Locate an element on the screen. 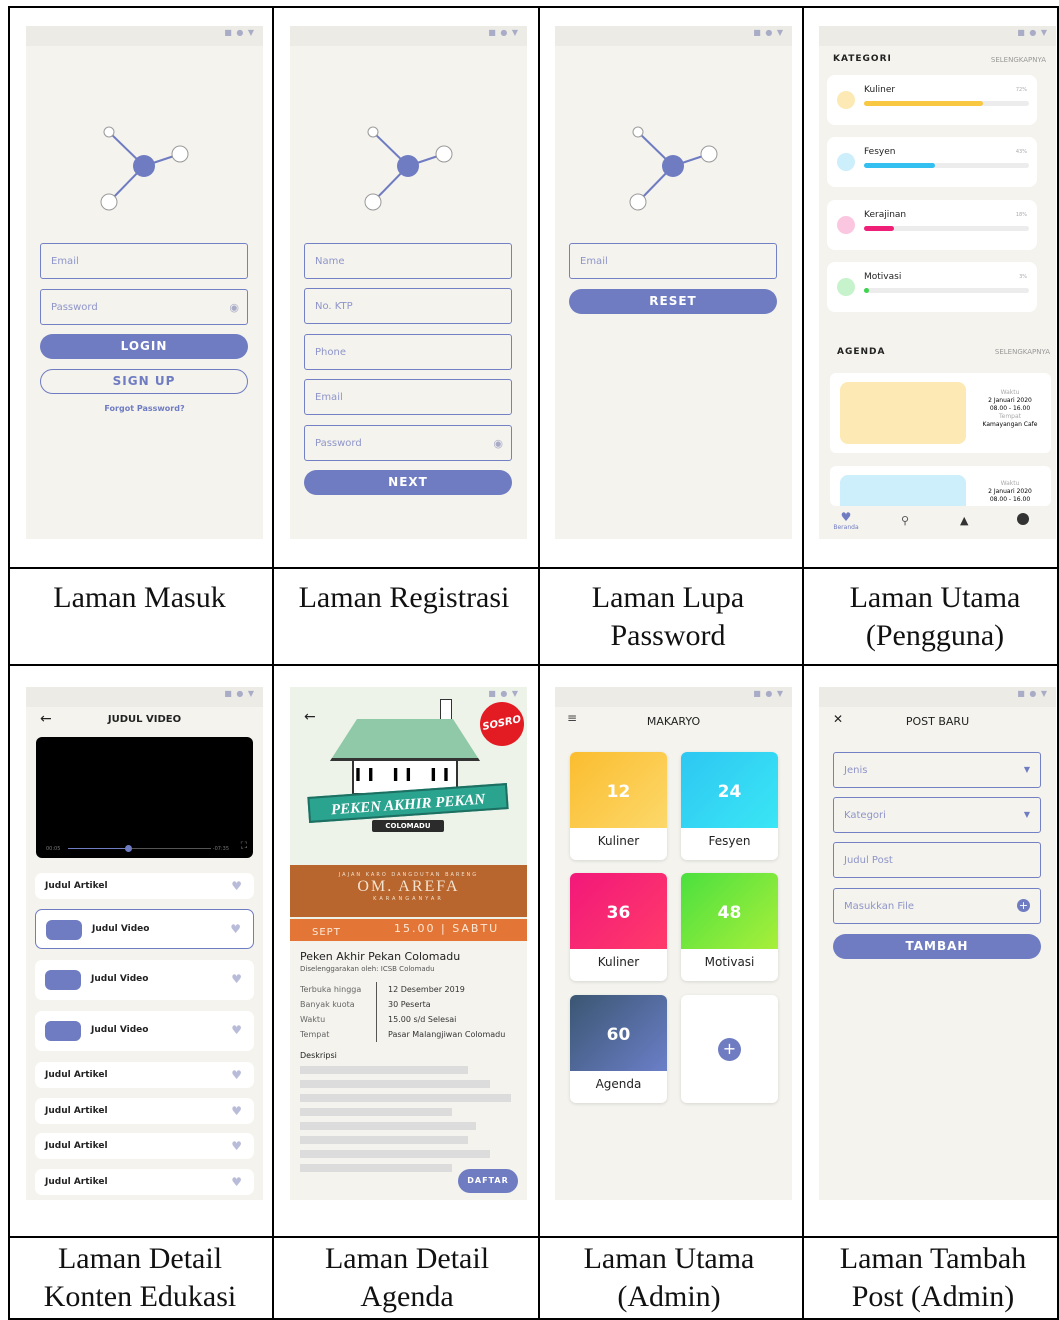 This screenshot has width=1059, height=1320. reset-button: RESET is located at coordinates (673, 301).